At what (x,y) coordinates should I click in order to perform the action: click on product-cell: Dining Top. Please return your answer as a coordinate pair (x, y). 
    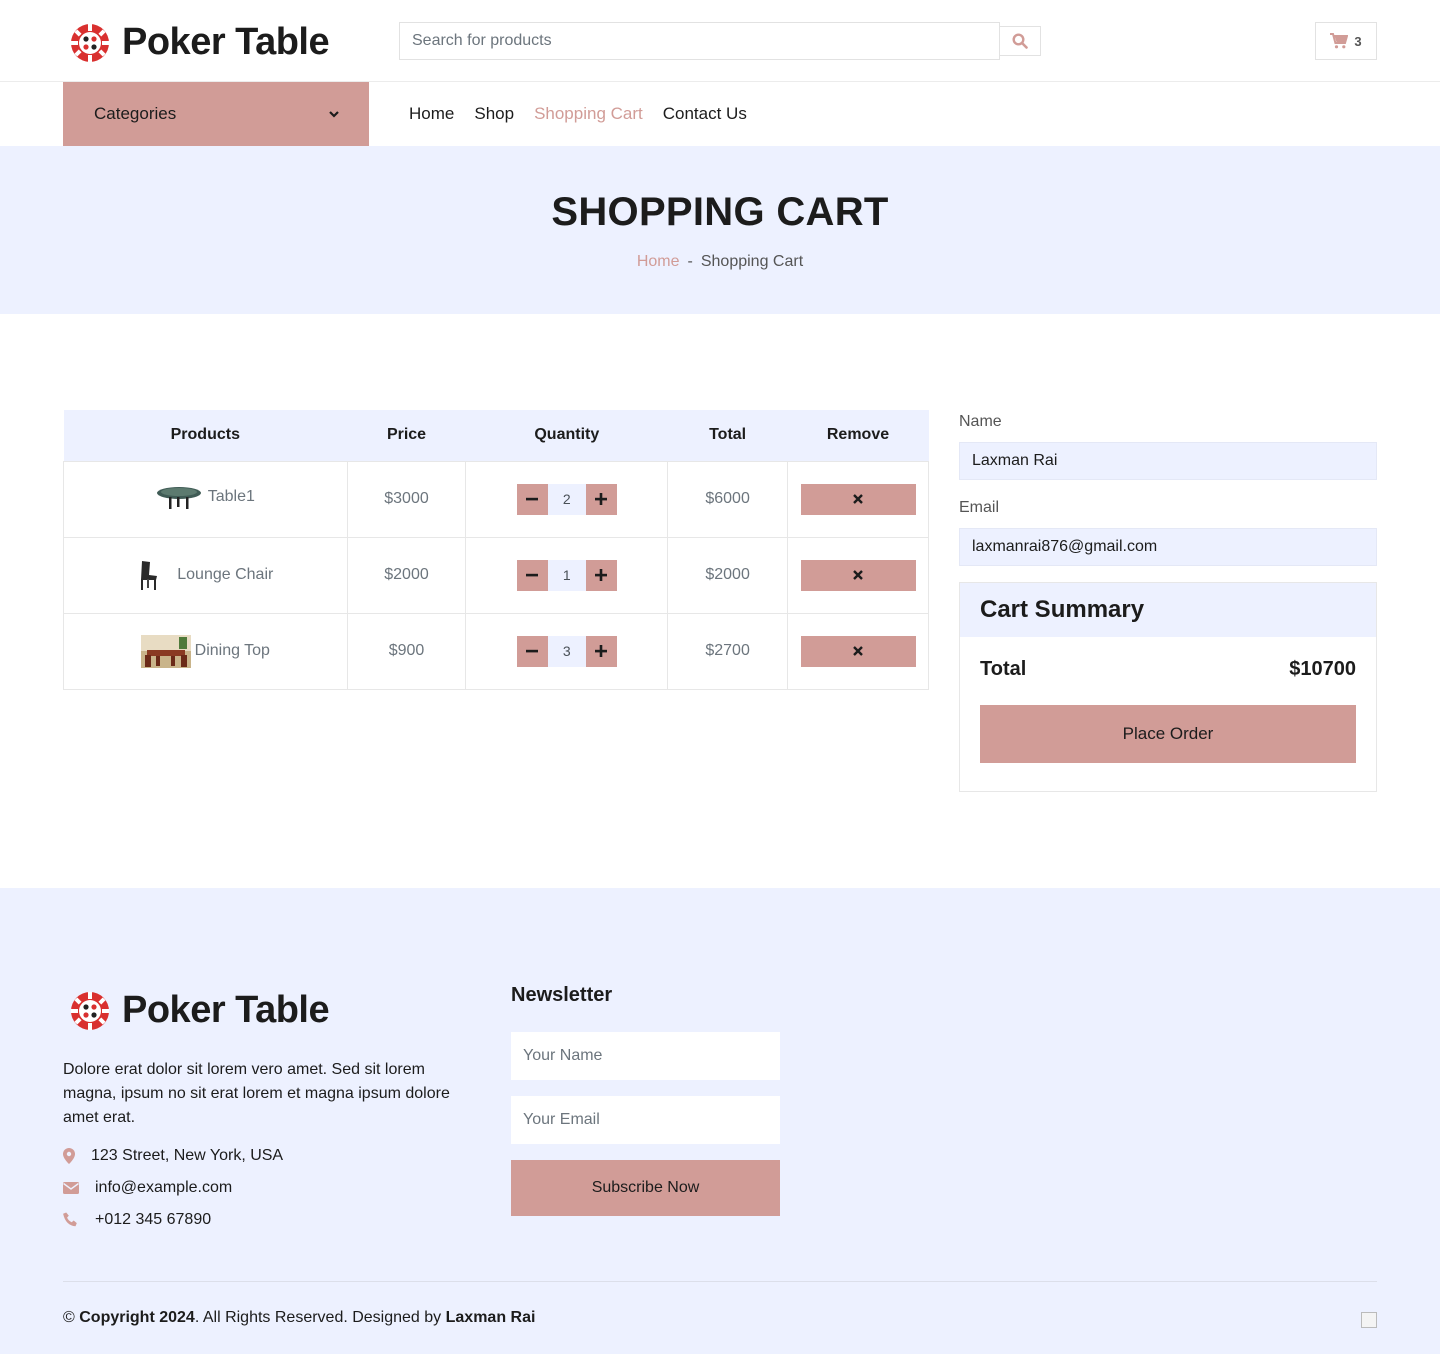
    Looking at the image, I should click on (205, 651).